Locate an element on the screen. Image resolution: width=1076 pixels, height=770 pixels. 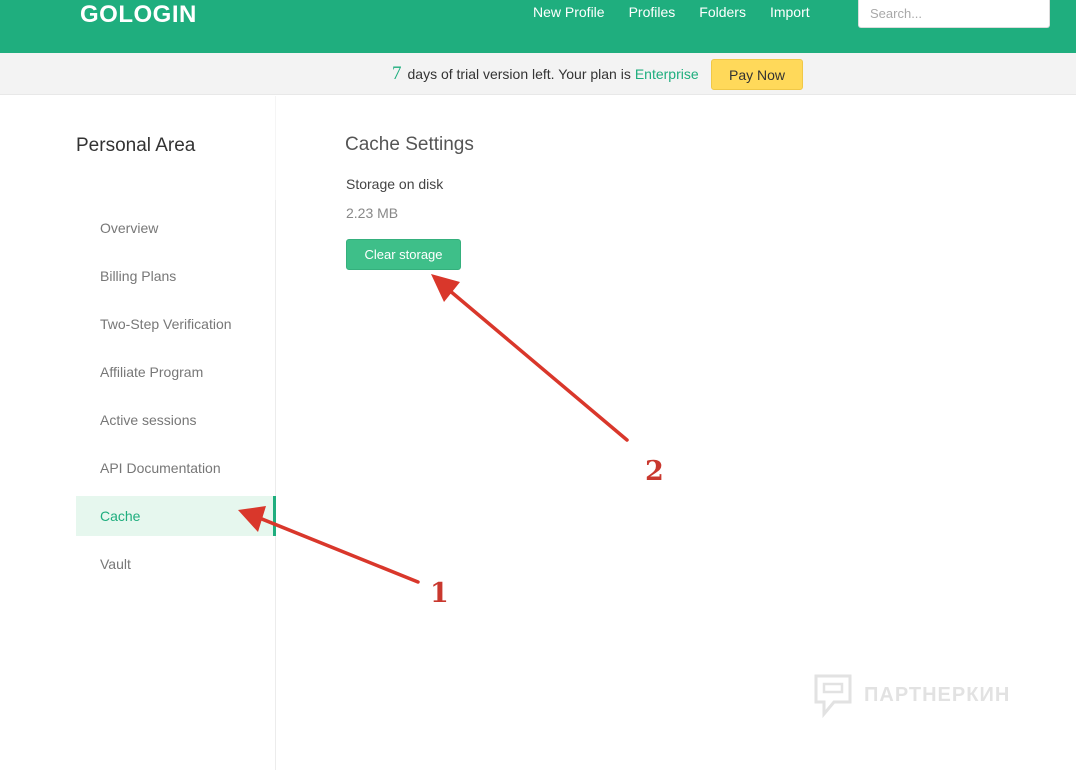
sidebar-item-active-sessions: Active sessions is located at coordinates (176, 420).